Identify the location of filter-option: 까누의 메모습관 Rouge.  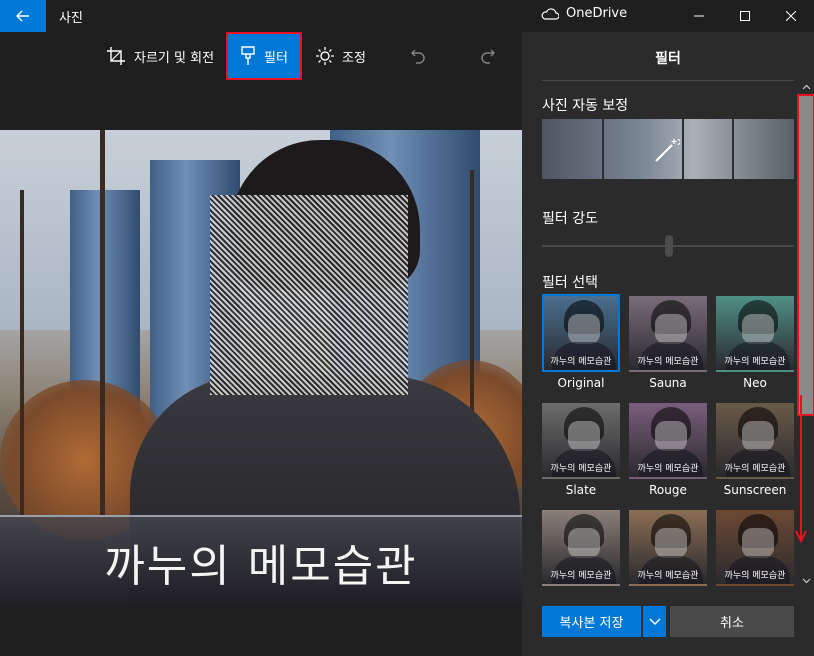
(668, 449).